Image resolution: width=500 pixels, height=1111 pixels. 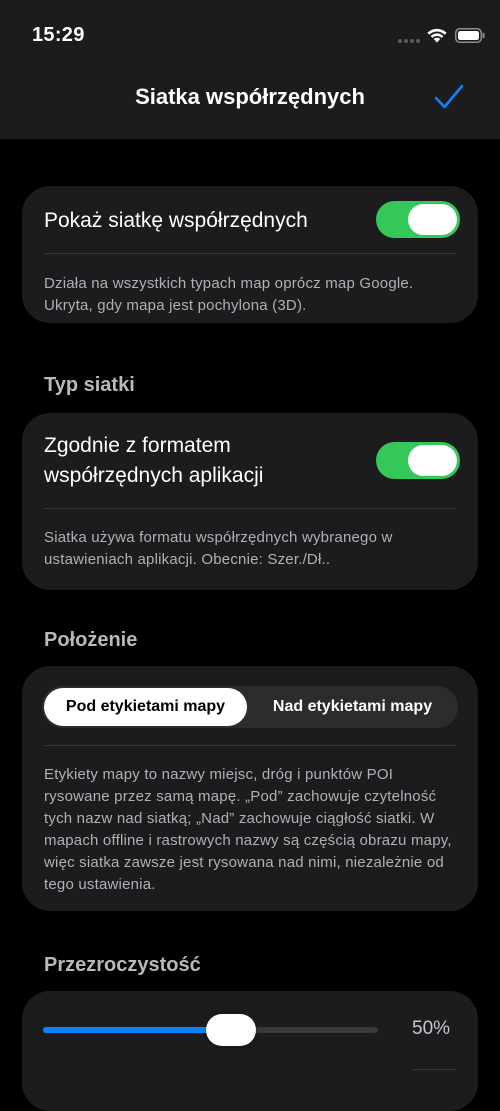 What do you see at coordinates (58, 35) in the screenshot?
I see `status-time: 15:29` at bounding box center [58, 35].